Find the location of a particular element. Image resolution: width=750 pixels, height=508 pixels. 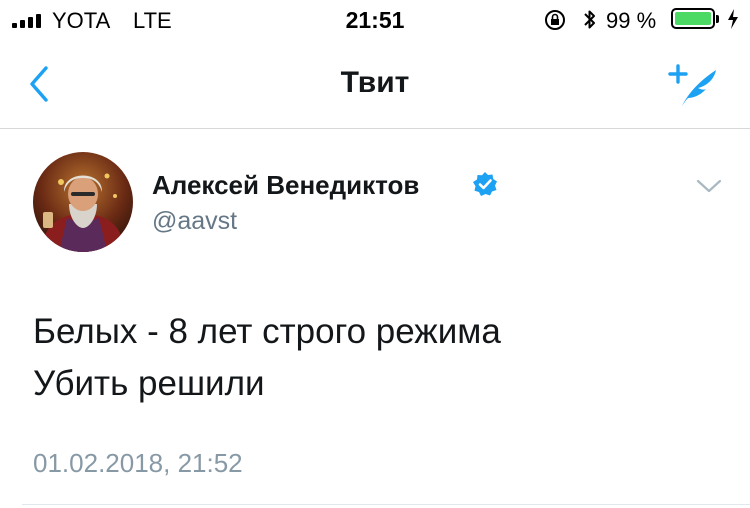

compose-tweet-button is located at coordinates (694, 85).